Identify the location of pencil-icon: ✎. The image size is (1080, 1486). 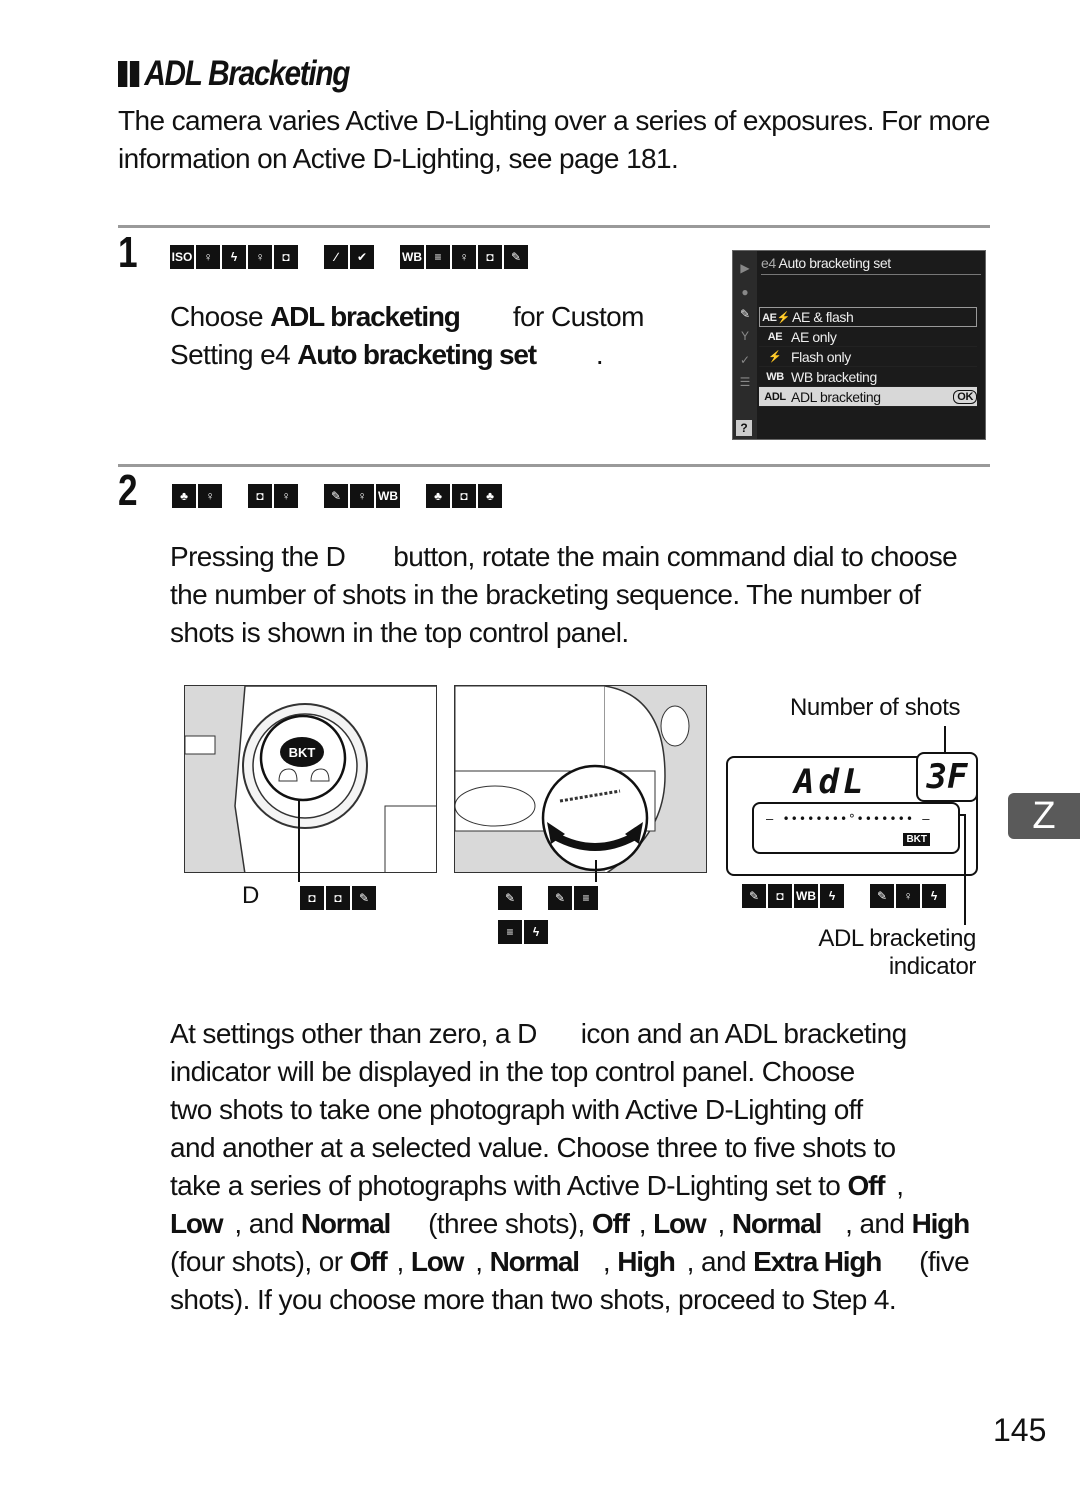
(745, 314).